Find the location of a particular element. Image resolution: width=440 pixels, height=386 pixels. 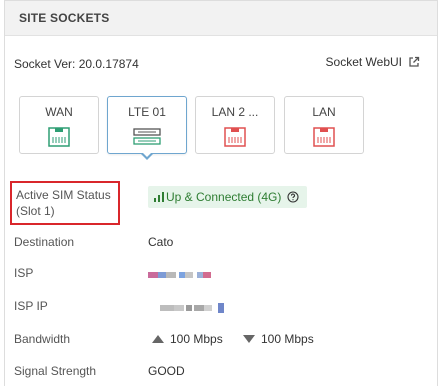

upload-speed: 100 Mbps is located at coordinates (187, 339).